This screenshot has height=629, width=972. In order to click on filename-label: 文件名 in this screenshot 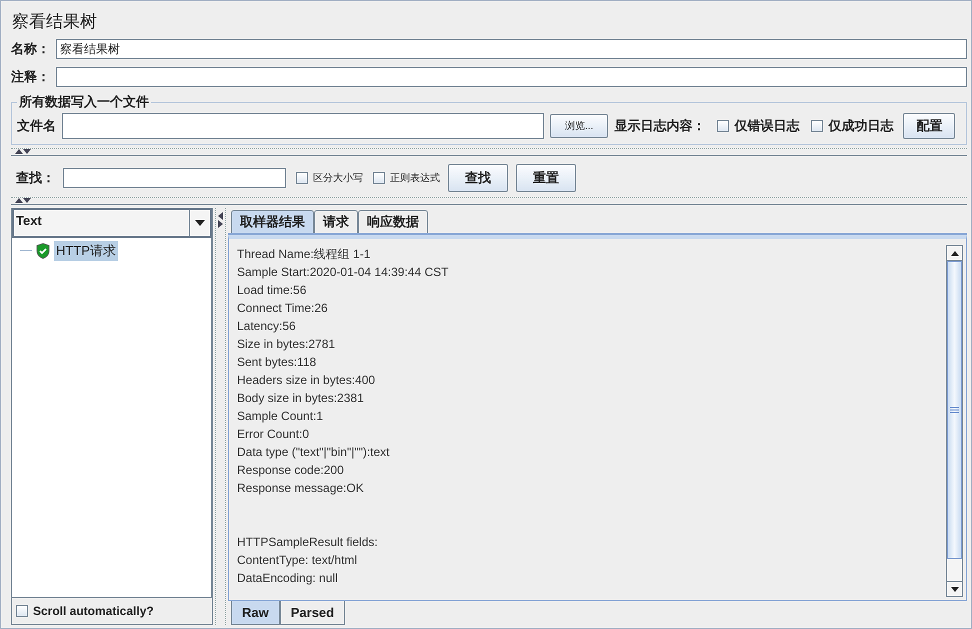, I will do `click(36, 126)`.